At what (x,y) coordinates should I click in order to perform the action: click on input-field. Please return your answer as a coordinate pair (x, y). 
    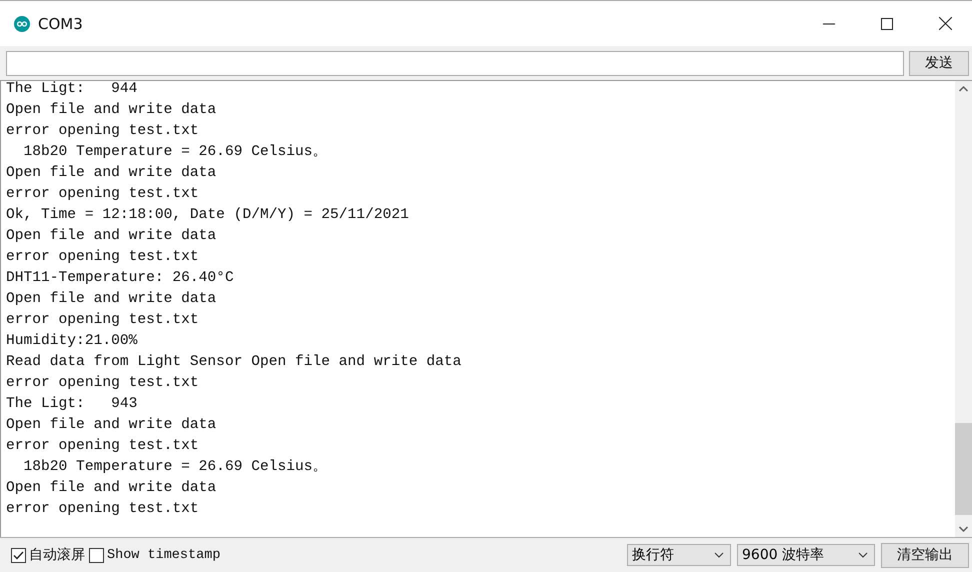
    Looking at the image, I should click on (455, 63).